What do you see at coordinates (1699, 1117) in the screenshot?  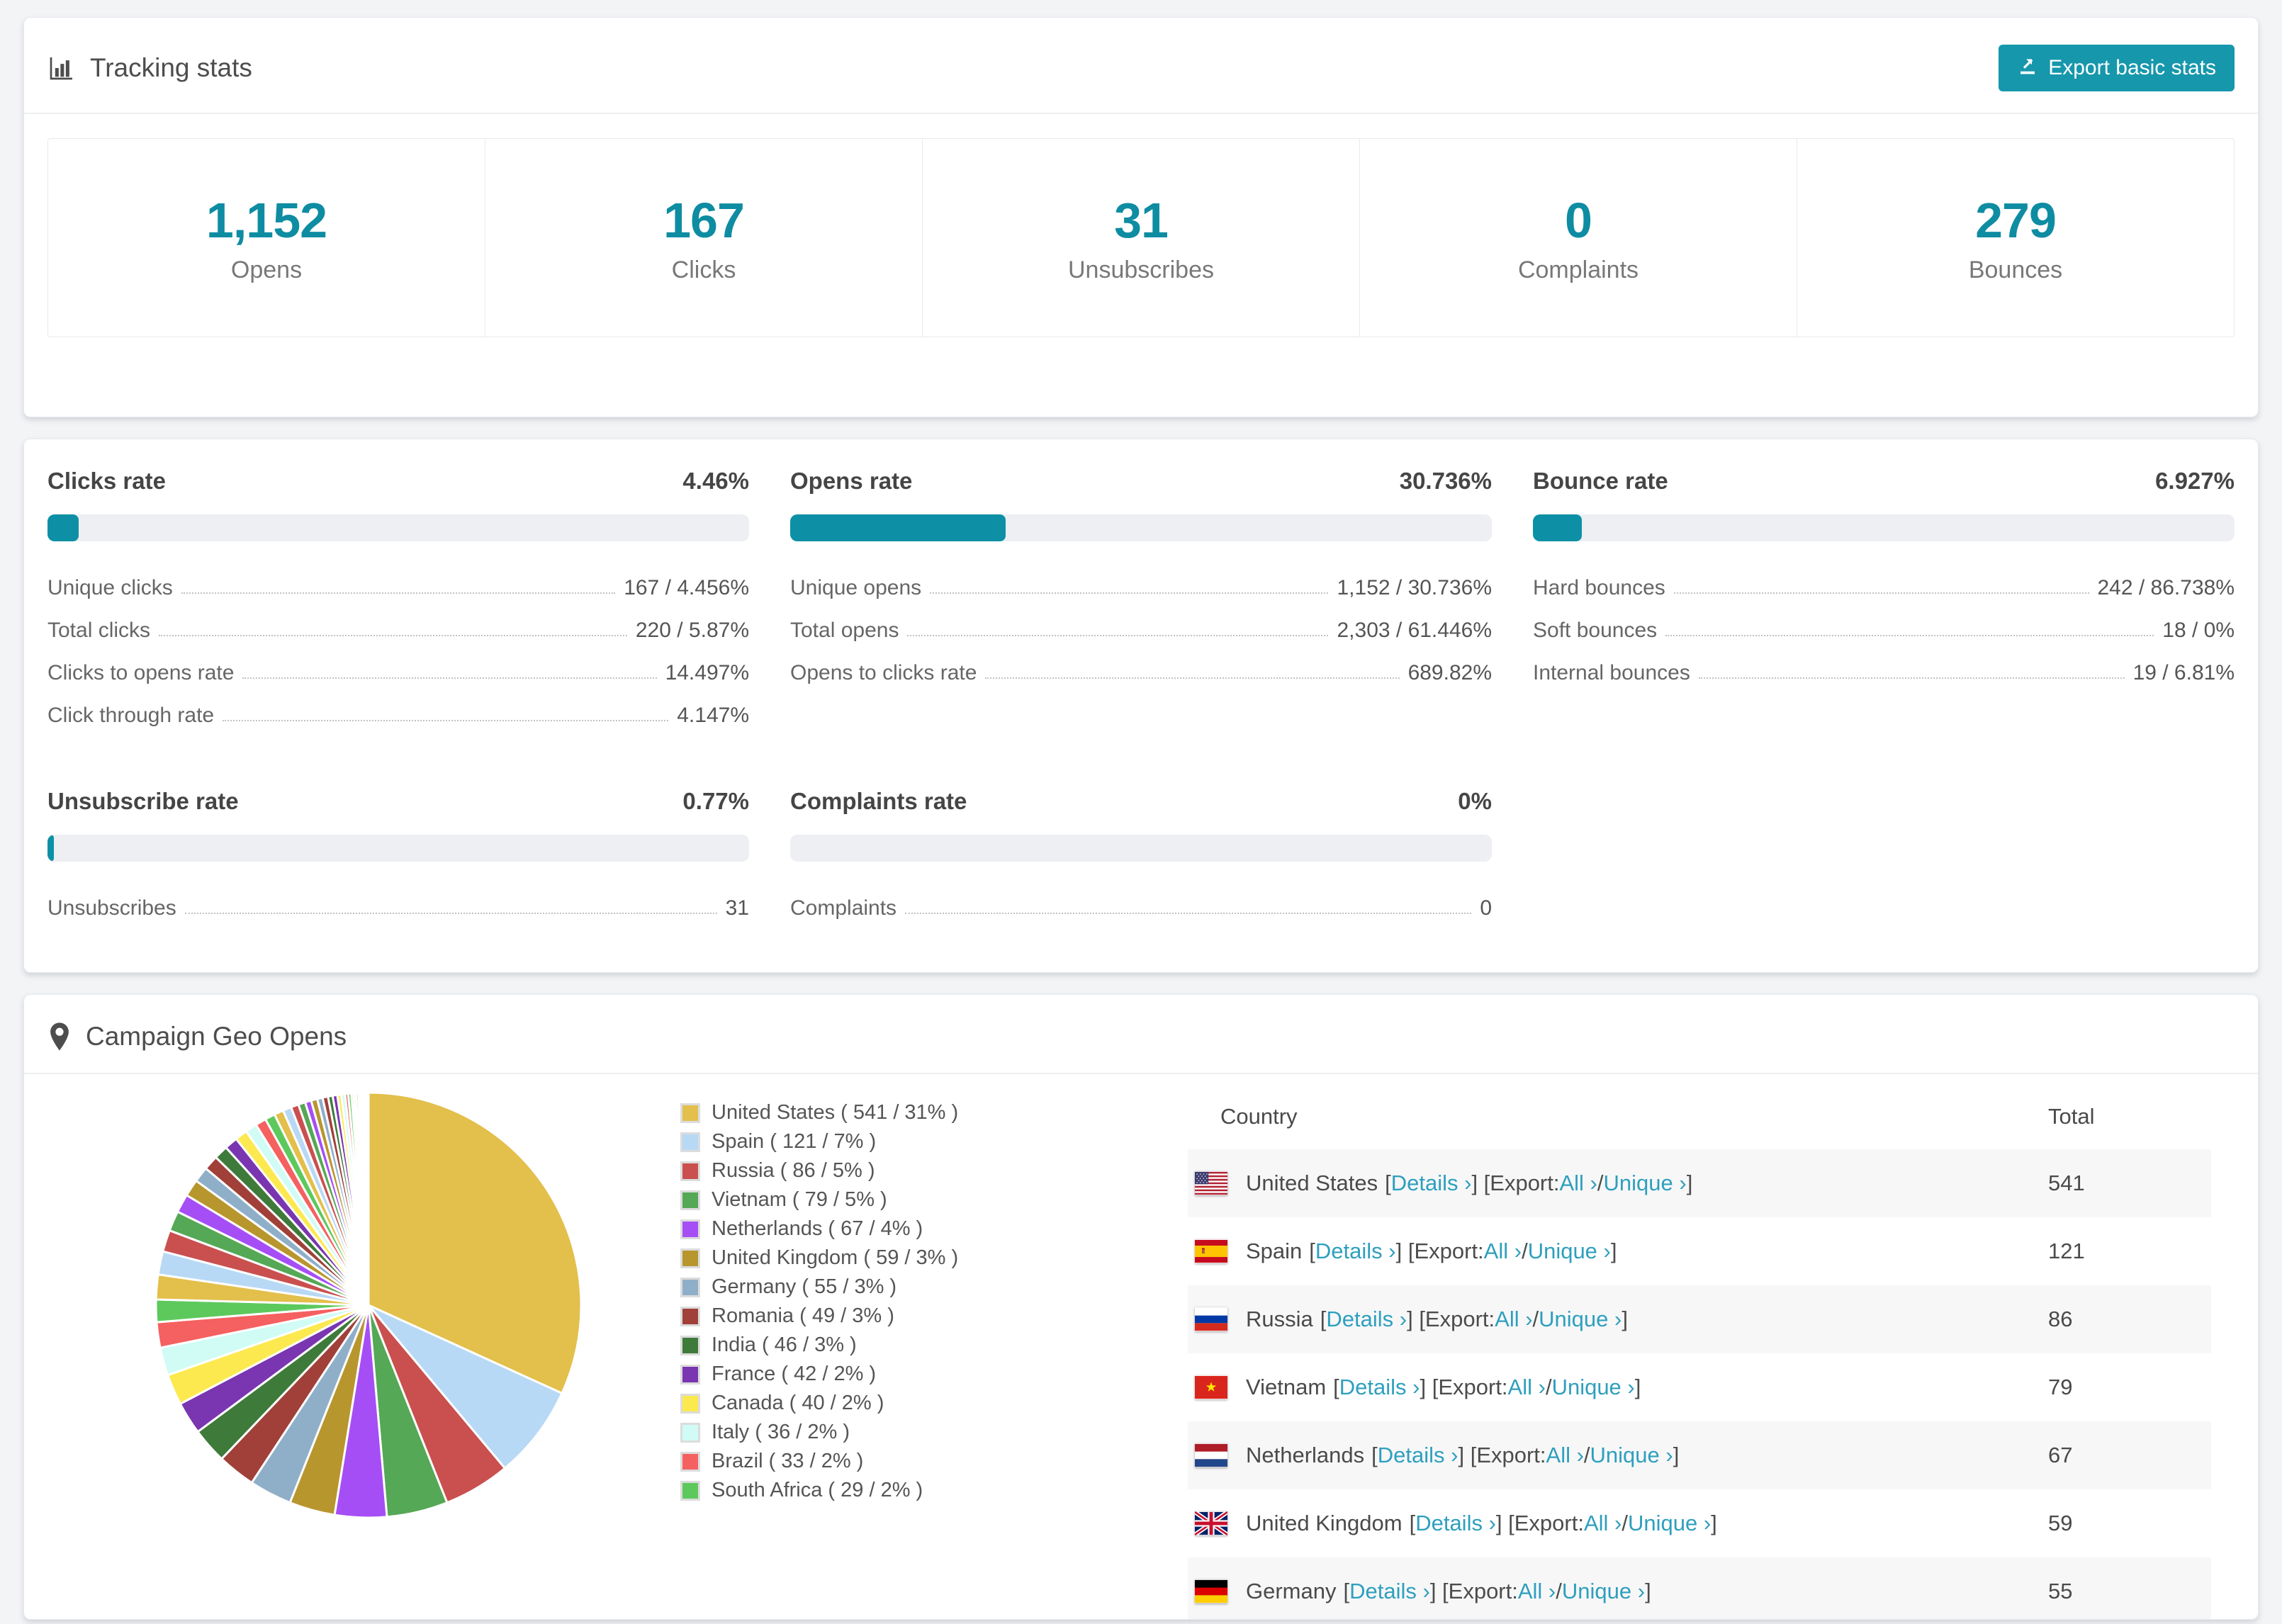 I see `geo-table-header: Country Total` at bounding box center [1699, 1117].